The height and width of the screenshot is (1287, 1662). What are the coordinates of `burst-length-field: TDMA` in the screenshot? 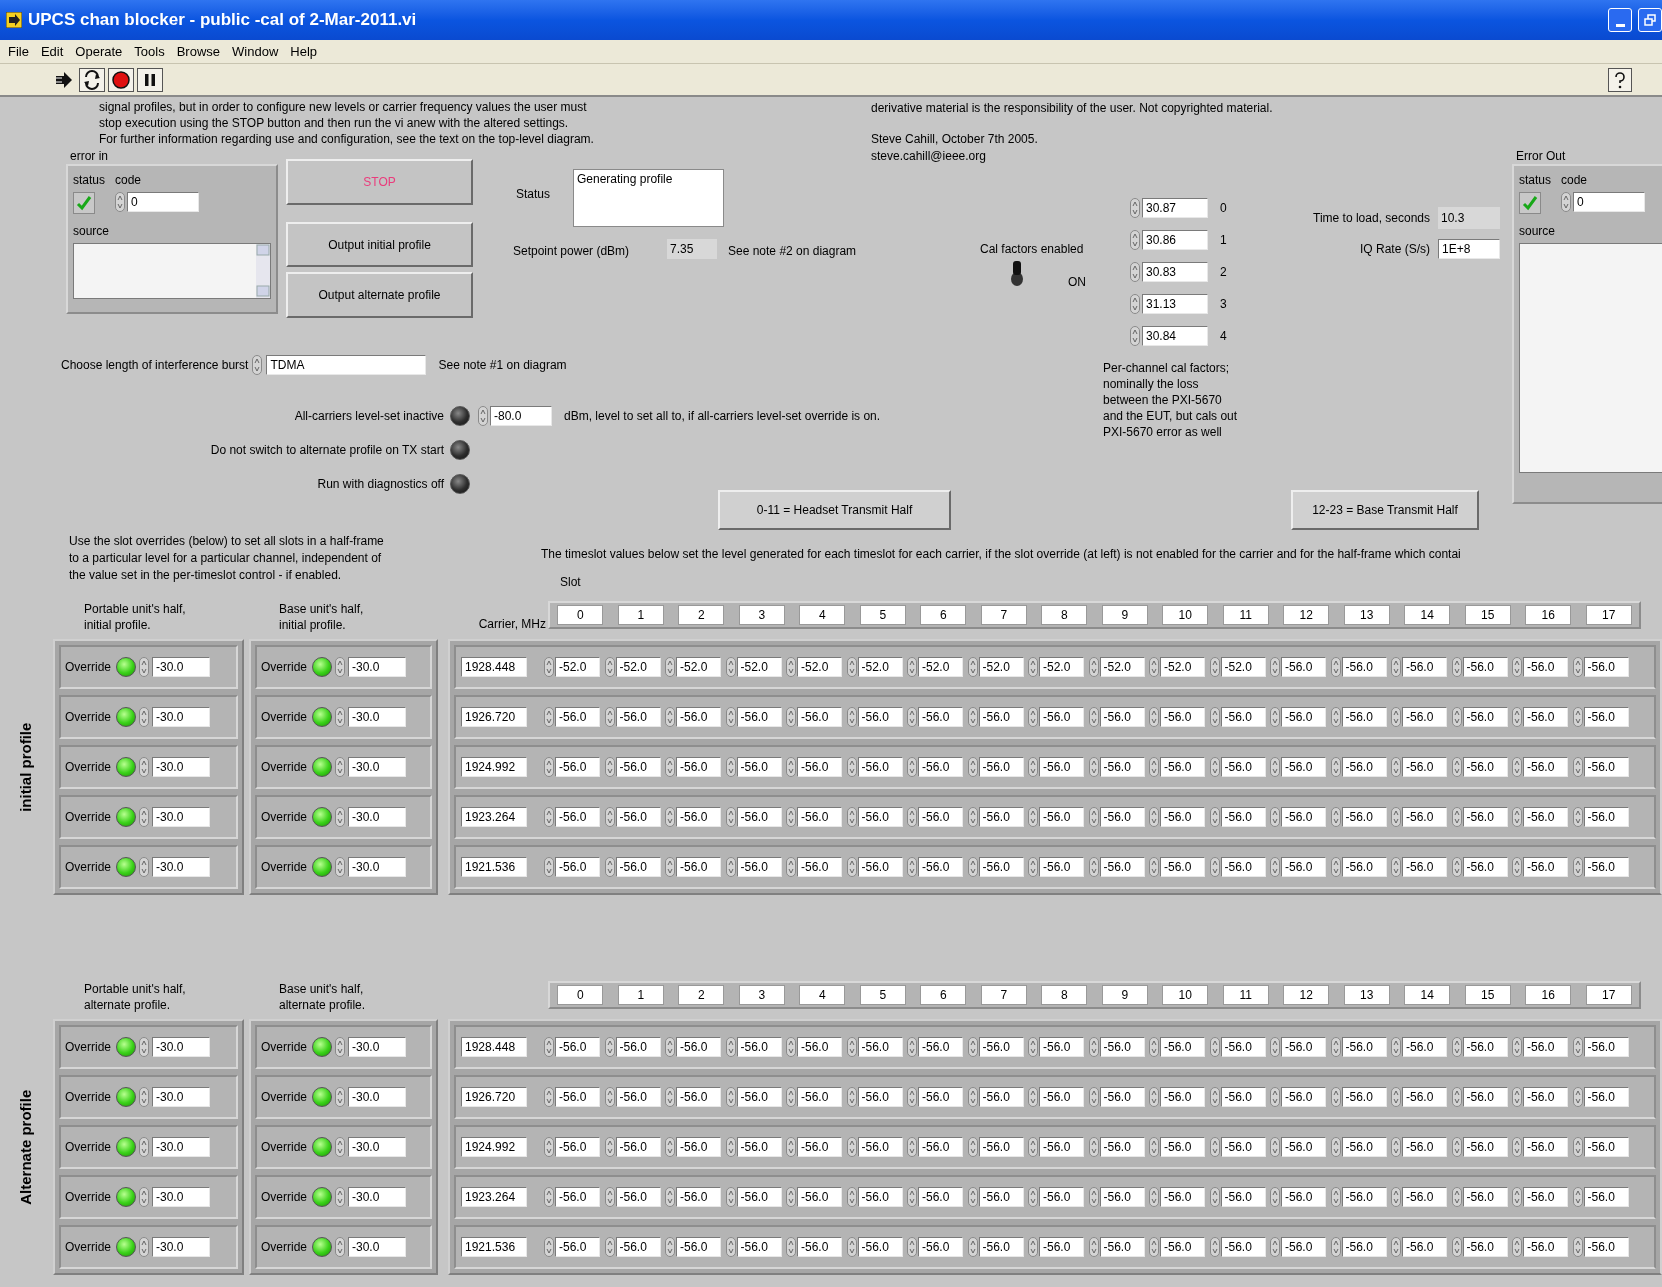 It's located at (346, 365).